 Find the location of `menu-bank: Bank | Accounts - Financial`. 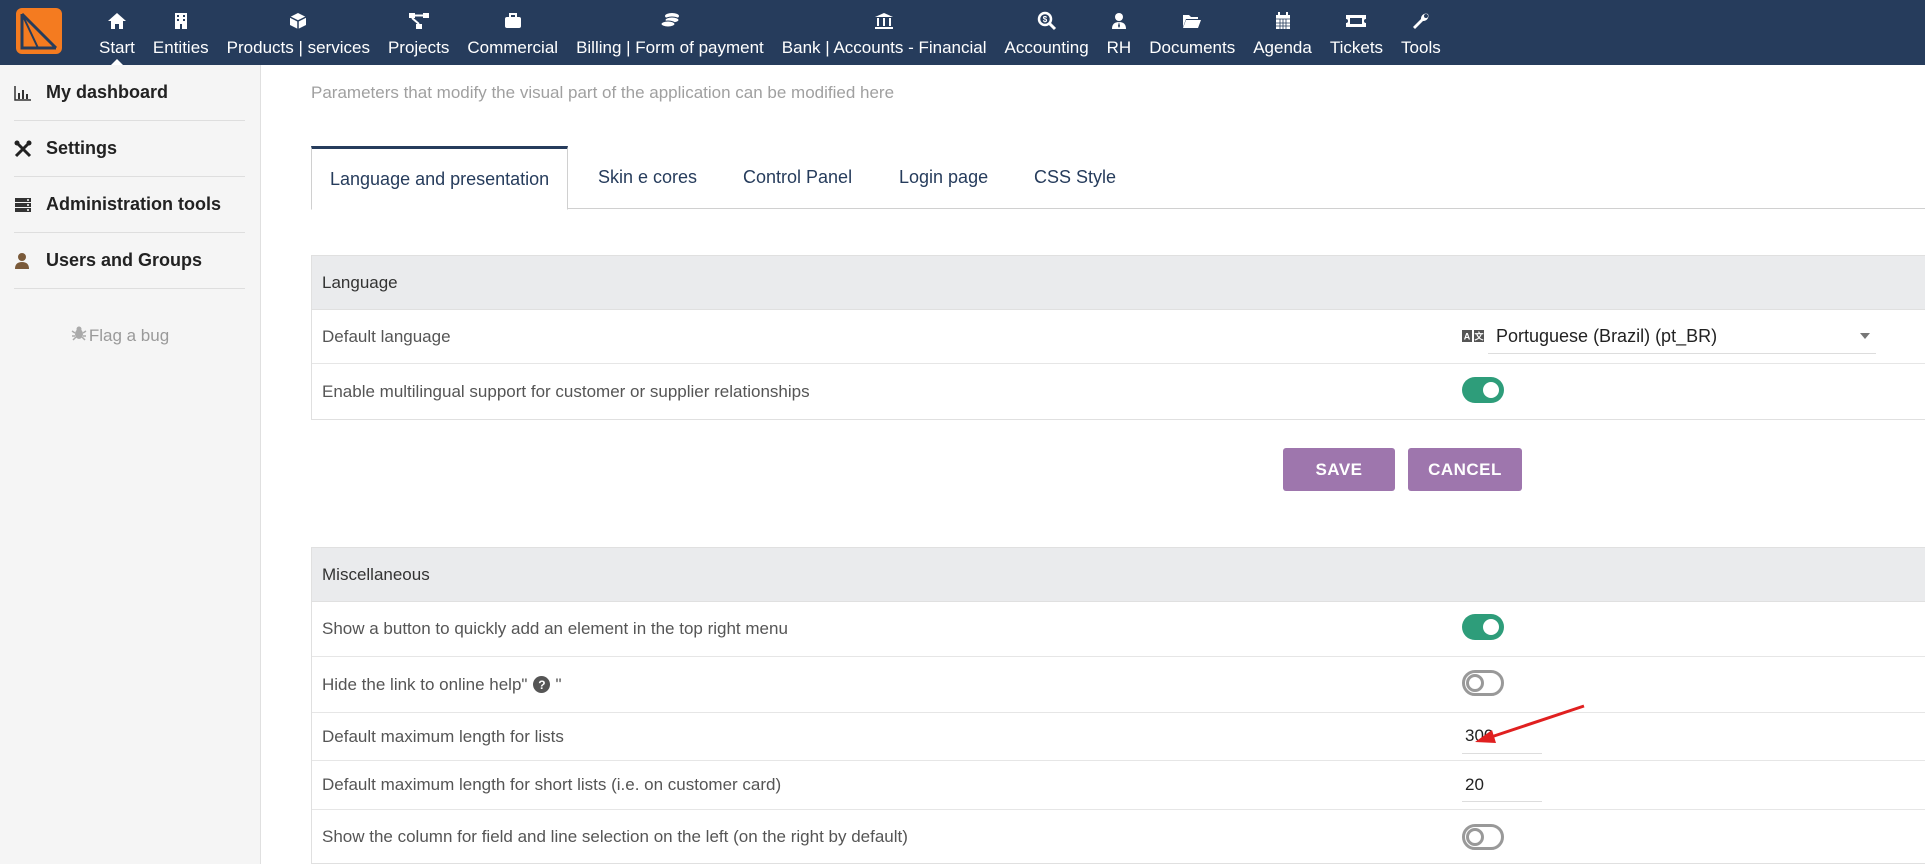

menu-bank: Bank | Accounts - Financial is located at coordinates (884, 32).